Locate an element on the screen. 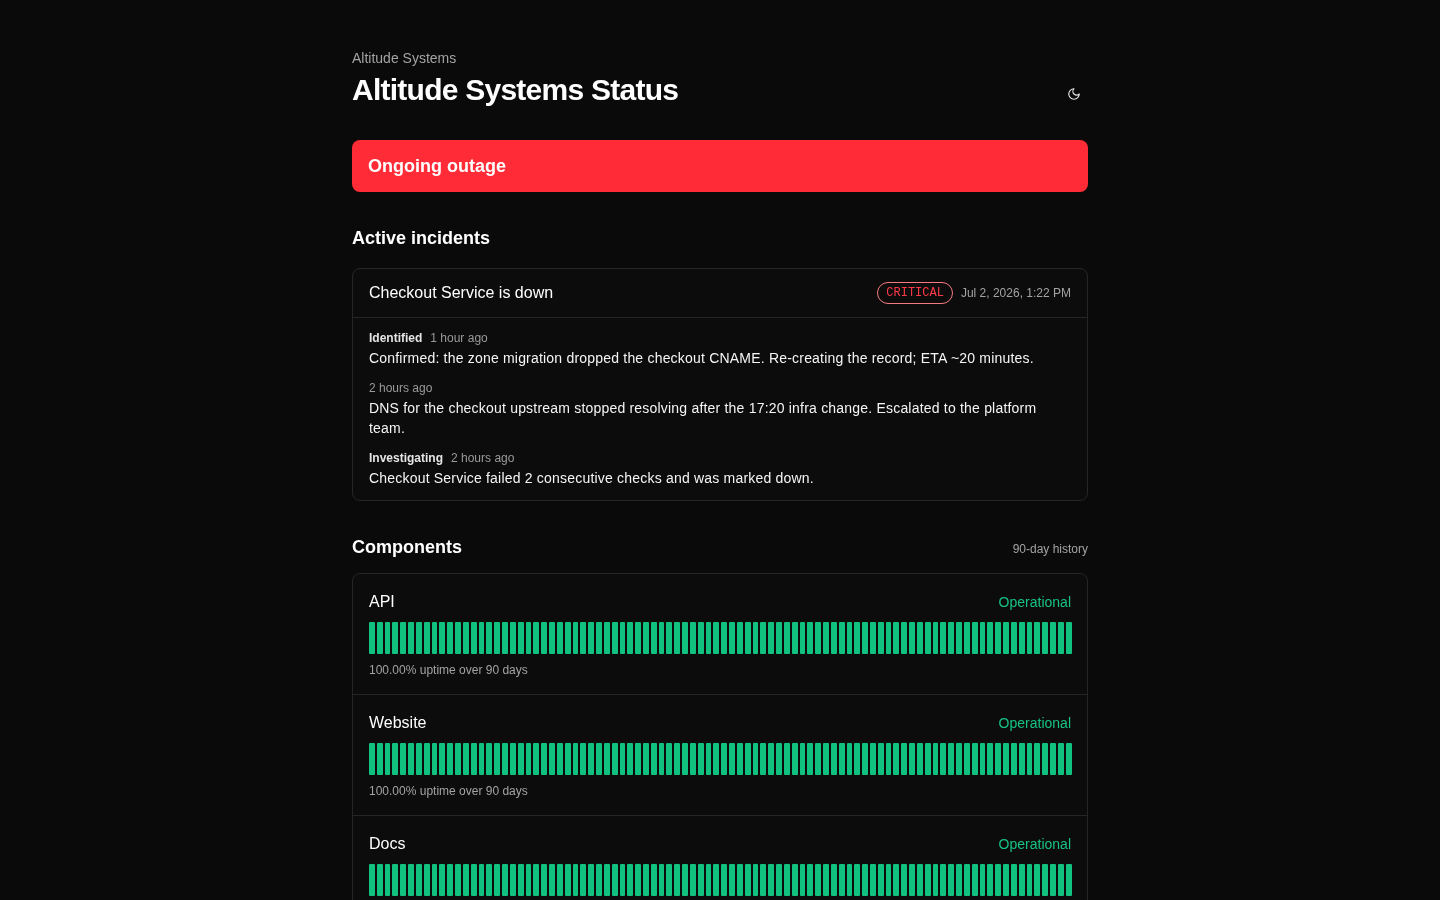 The width and height of the screenshot is (1440, 900). banner-text: Ongoing outage is located at coordinates (437, 166).